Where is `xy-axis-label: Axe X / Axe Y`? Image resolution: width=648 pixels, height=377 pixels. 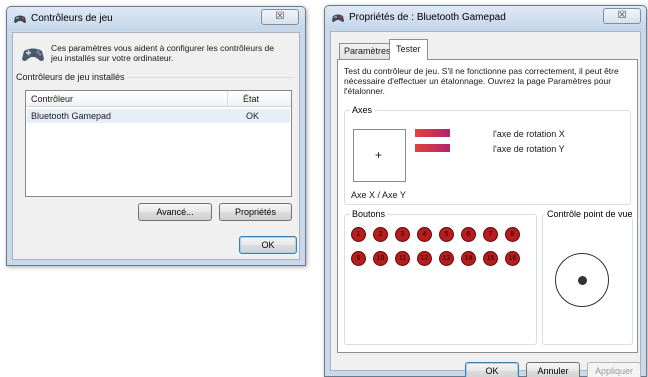
xy-axis-label: Axe X / Axe Y is located at coordinates (378, 195).